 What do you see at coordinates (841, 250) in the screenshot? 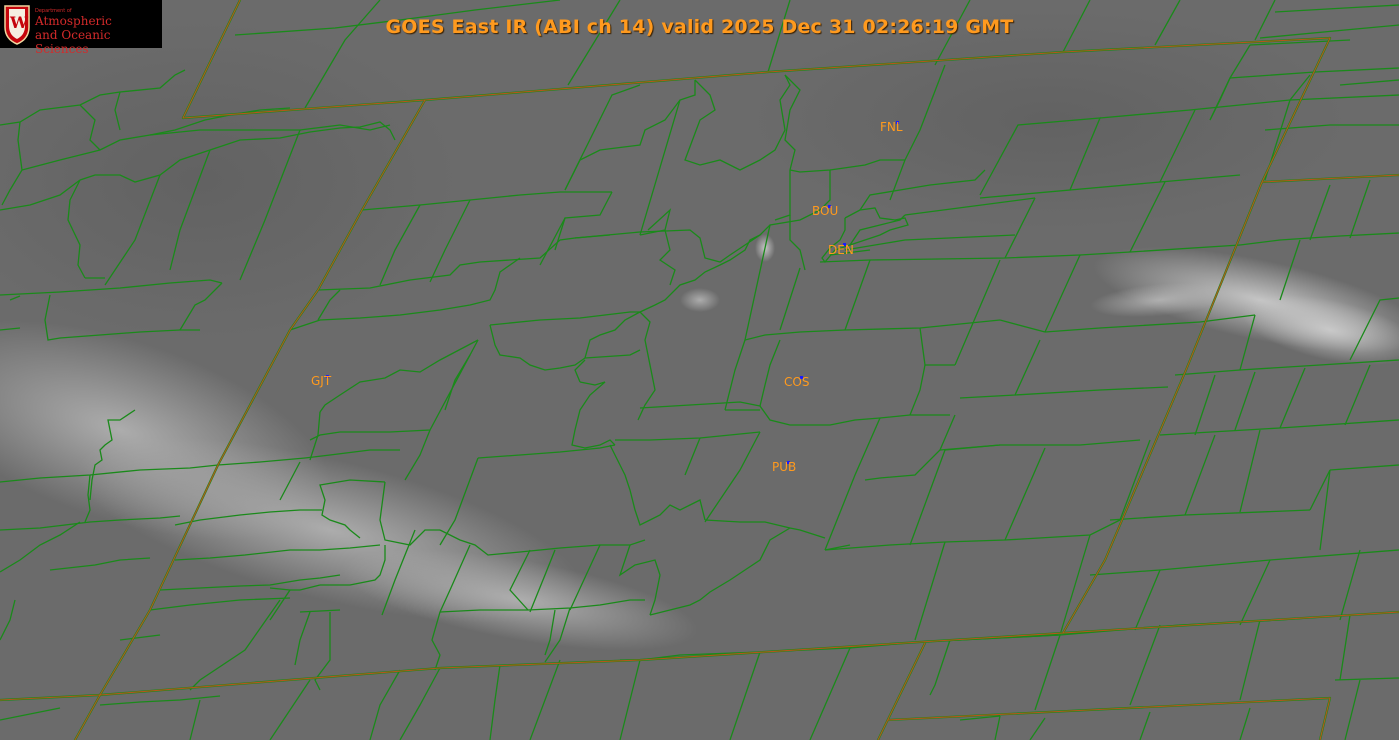
I see `station-label-den: DEN` at bounding box center [841, 250].